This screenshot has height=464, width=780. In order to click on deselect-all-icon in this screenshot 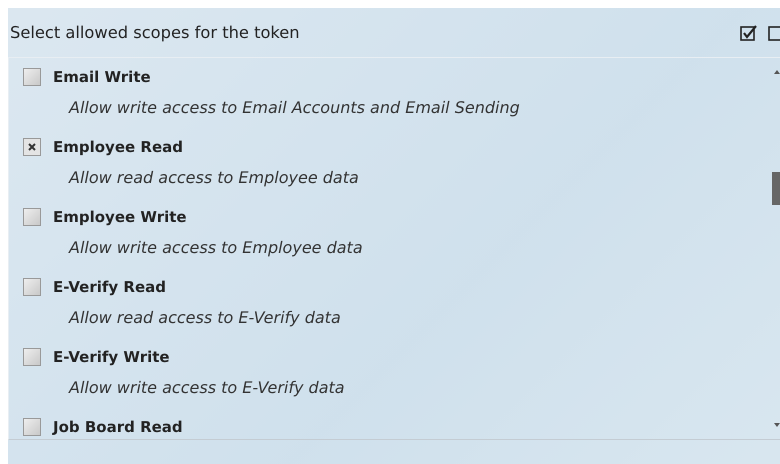, I will do `click(774, 32)`.